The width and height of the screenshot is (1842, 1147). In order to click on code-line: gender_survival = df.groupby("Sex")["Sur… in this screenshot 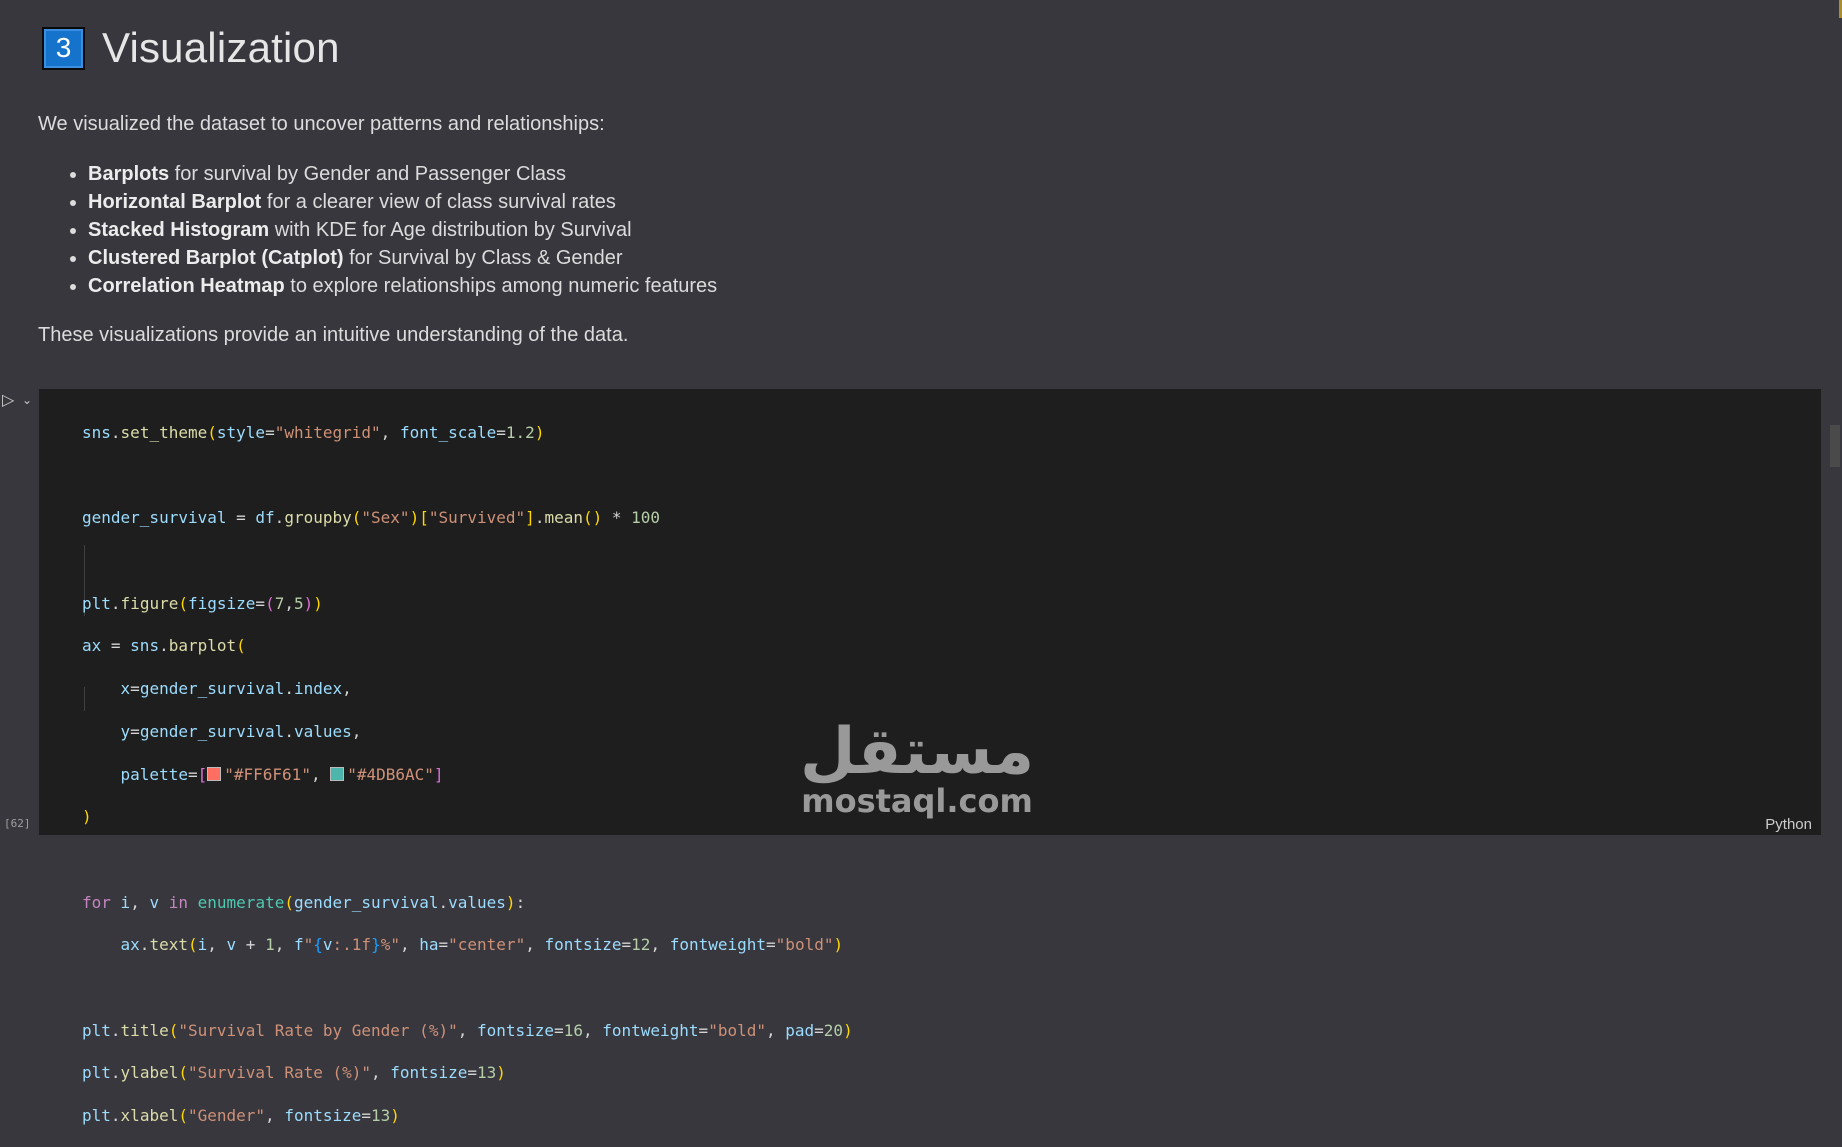, I will do `click(371, 518)`.